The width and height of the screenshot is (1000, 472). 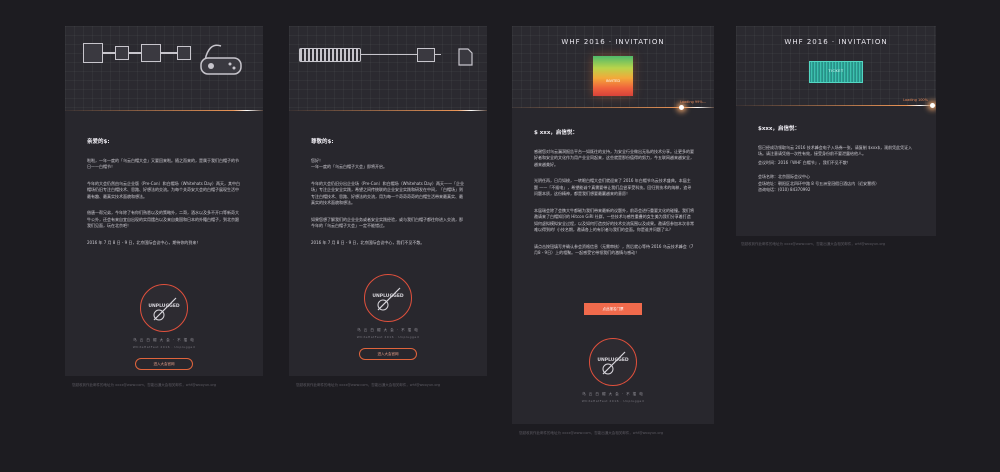 What do you see at coordinates (613, 76) in the screenshot?
I see `ticket-icon: INVITED` at bounding box center [613, 76].